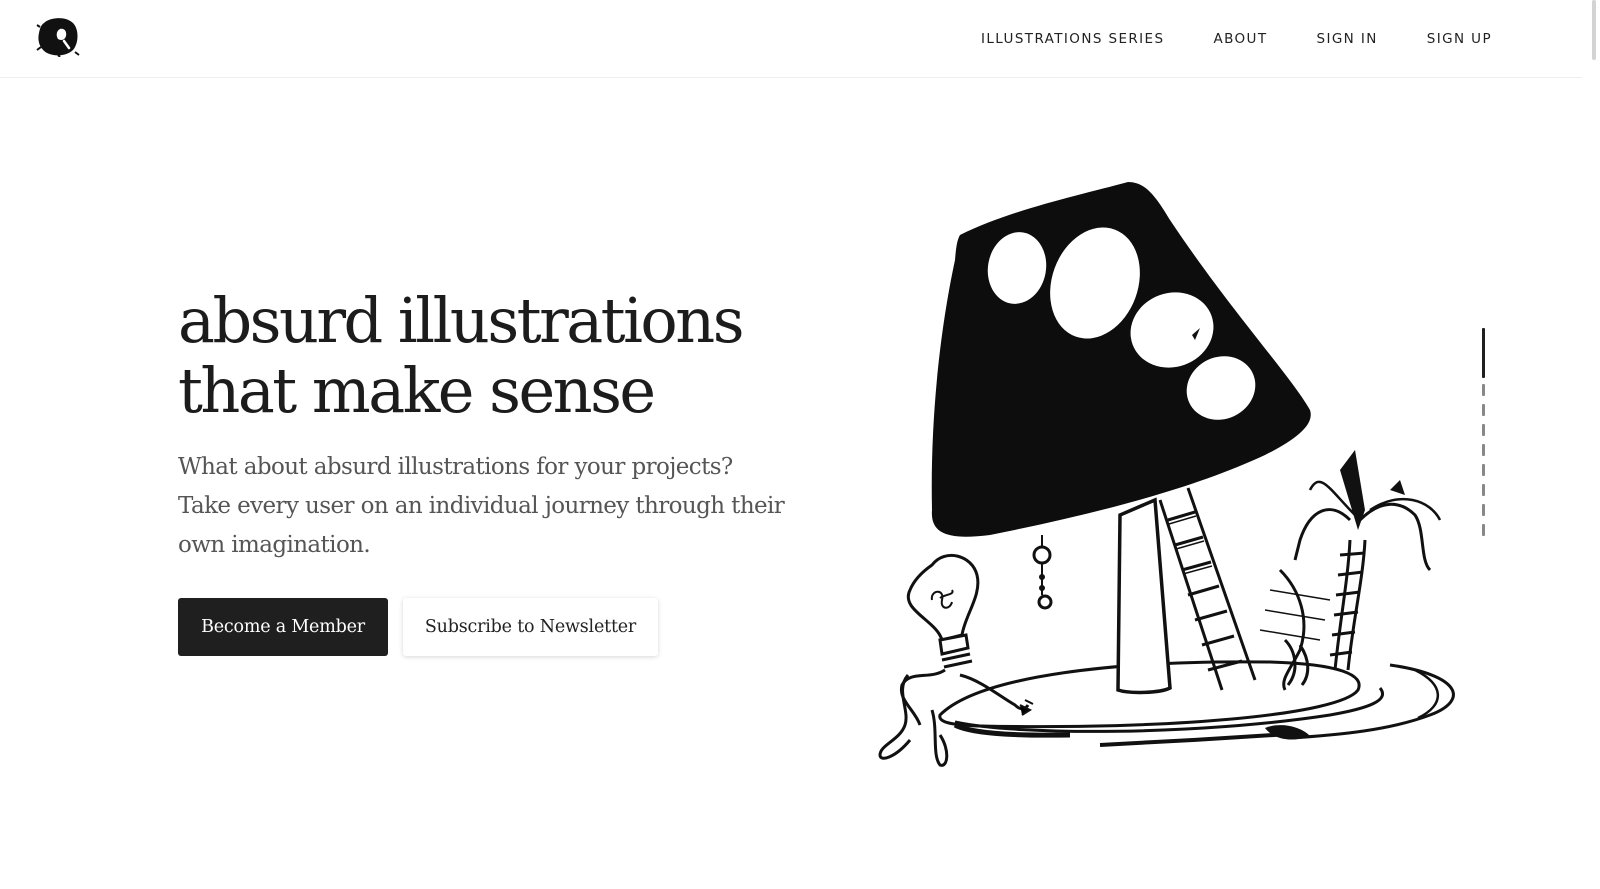 Image resolution: width=1600 pixels, height=889 pixels. Describe the element at coordinates (283, 627) in the screenshot. I see `become-member-button: Become a Member` at that location.